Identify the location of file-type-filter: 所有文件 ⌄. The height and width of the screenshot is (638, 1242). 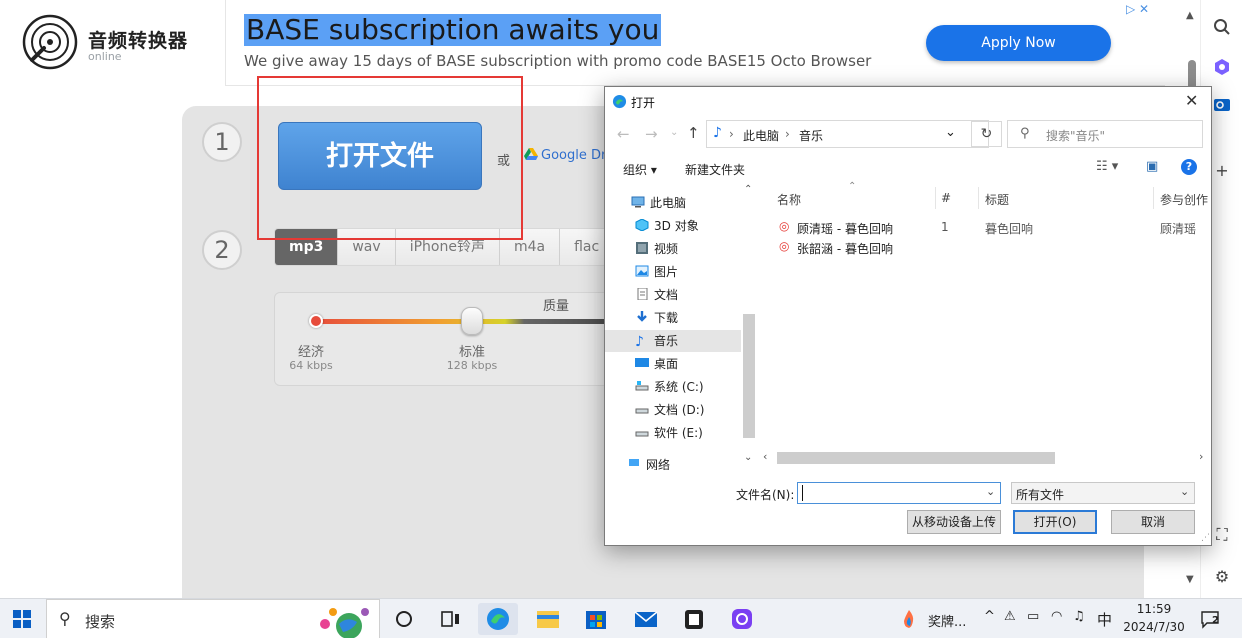
(1103, 493).